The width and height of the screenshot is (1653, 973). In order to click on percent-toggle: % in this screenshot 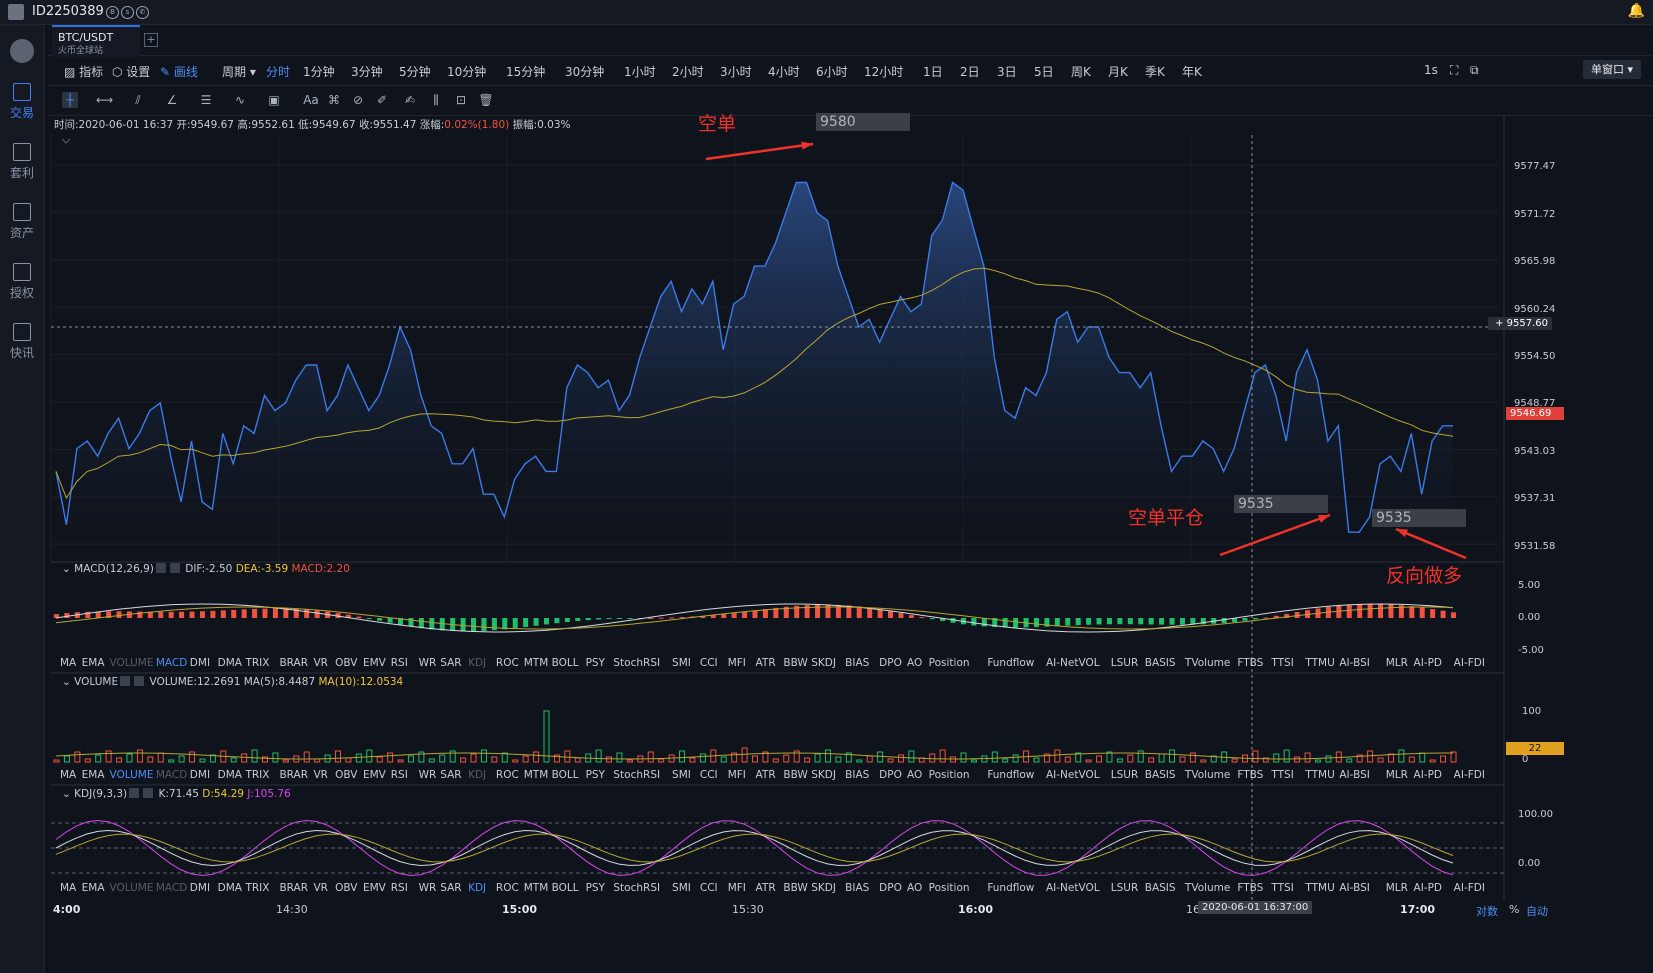, I will do `click(1514, 909)`.